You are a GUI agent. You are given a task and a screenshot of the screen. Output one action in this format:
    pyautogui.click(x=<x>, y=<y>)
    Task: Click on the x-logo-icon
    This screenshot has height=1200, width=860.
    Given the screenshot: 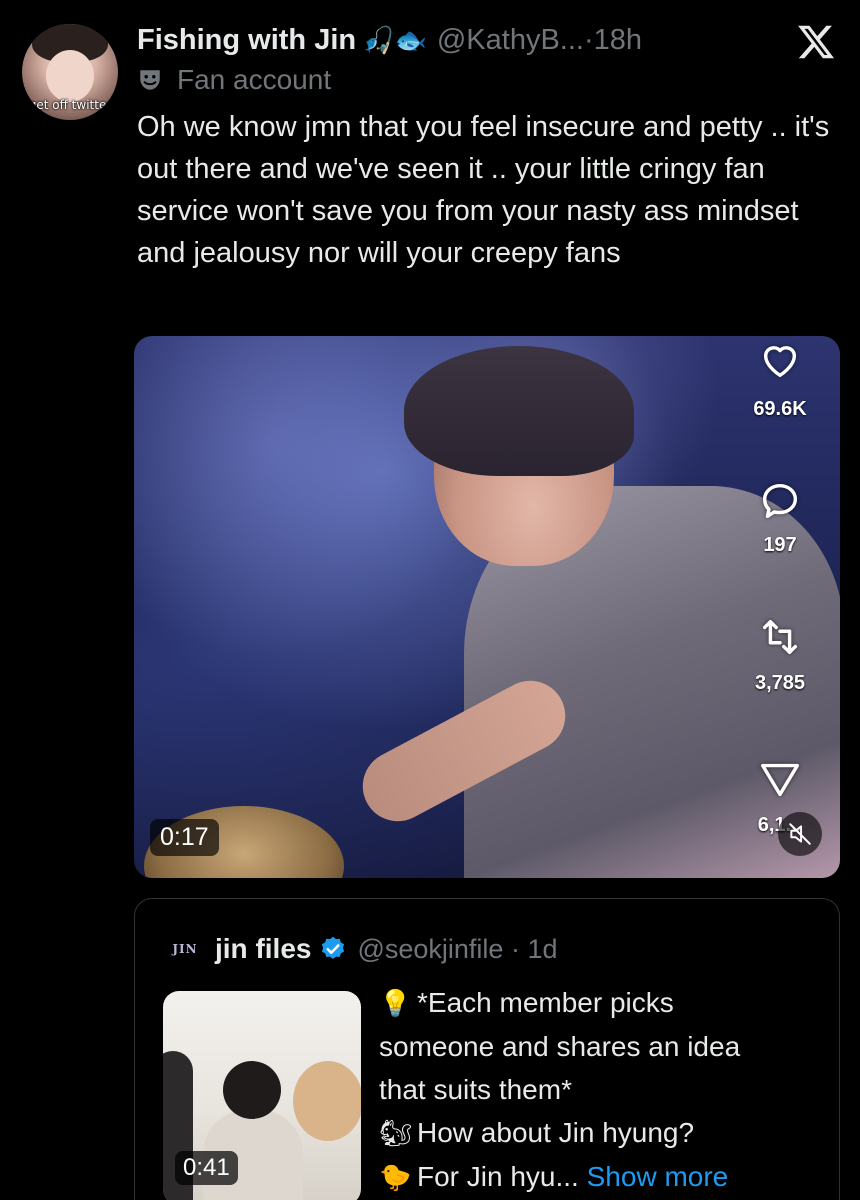 What is the action you would take?
    pyautogui.click(x=816, y=42)
    